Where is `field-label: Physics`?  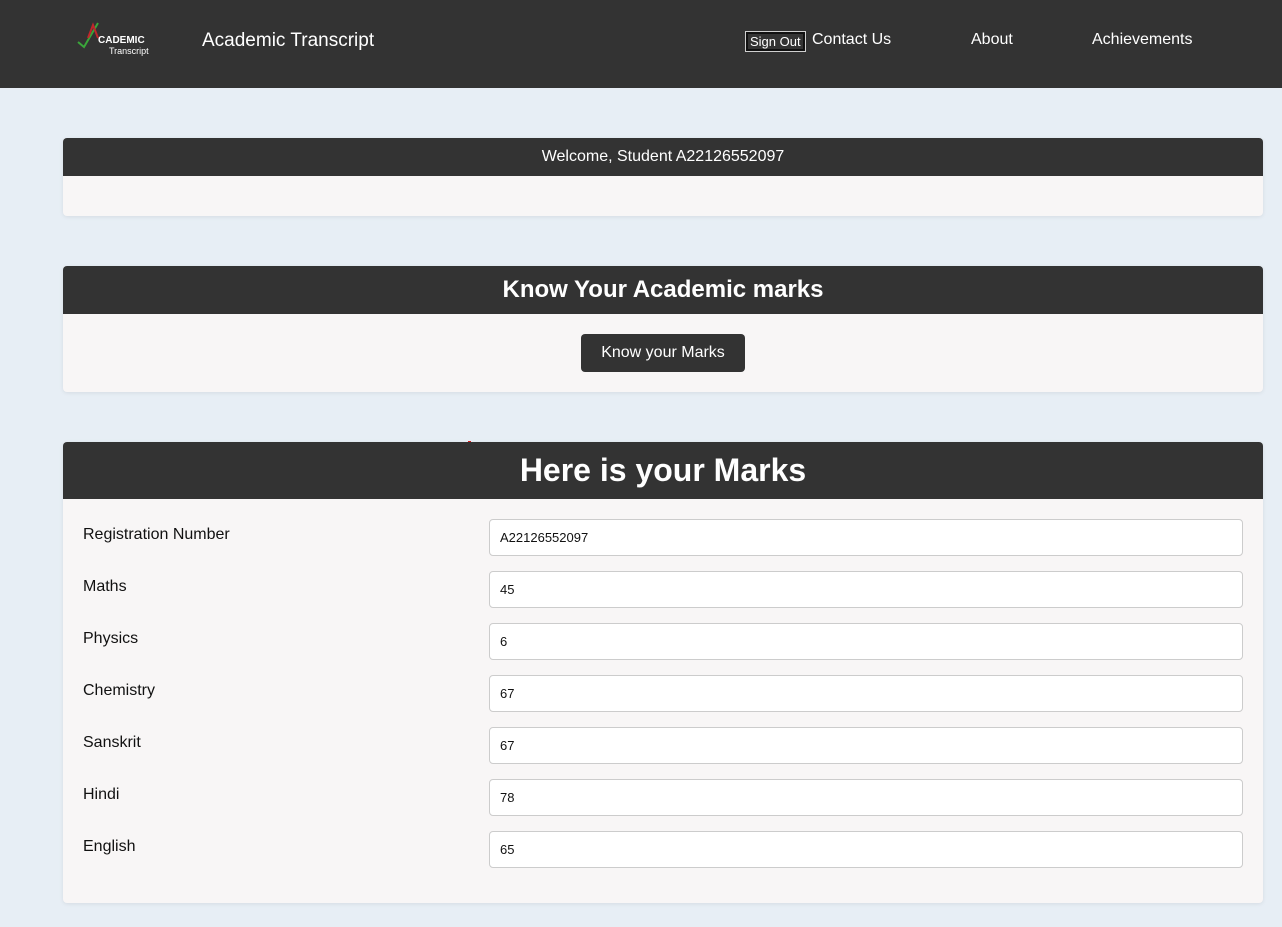 field-label: Physics is located at coordinates (111, 638).